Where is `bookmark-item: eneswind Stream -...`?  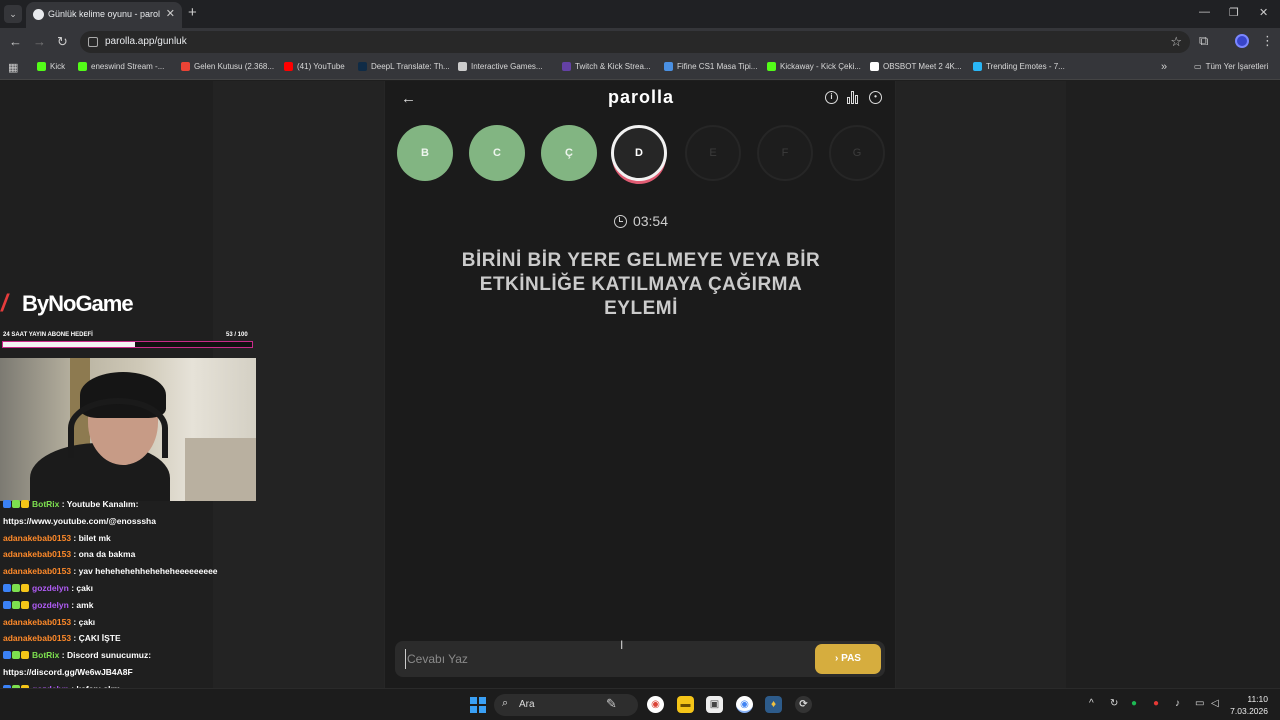
bookmark-item: eneswind Stream -... is located at coordinates (121, 66).